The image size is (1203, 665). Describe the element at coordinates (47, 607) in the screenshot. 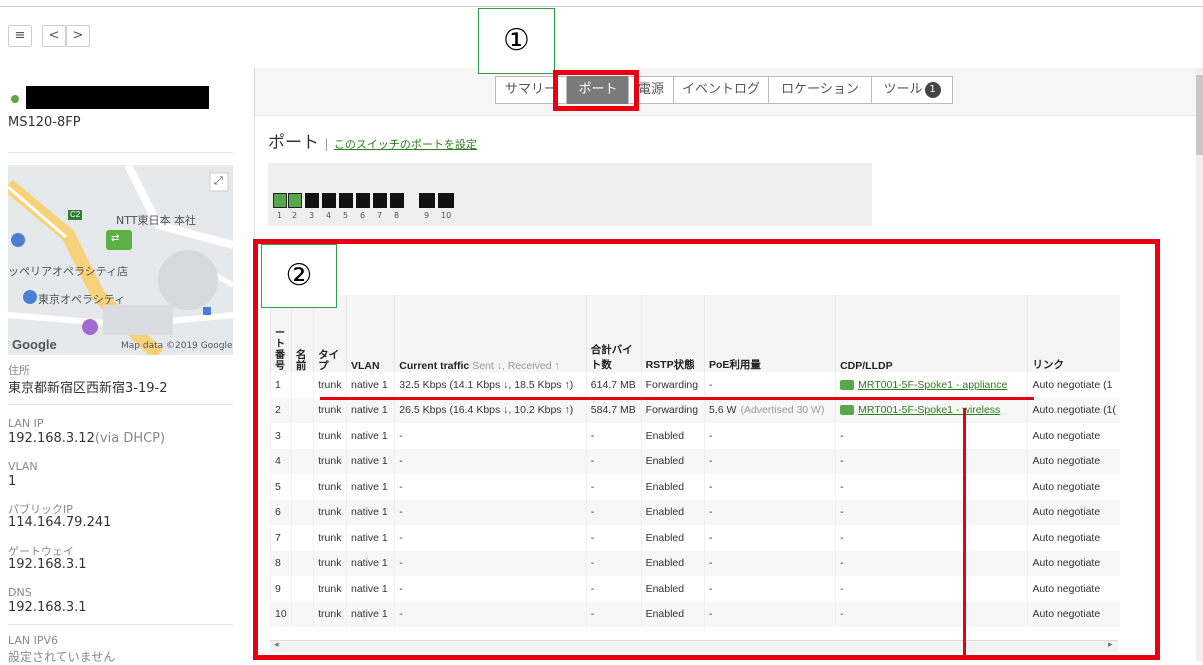

I see `dns-value: 192.168.3.1` at that location.